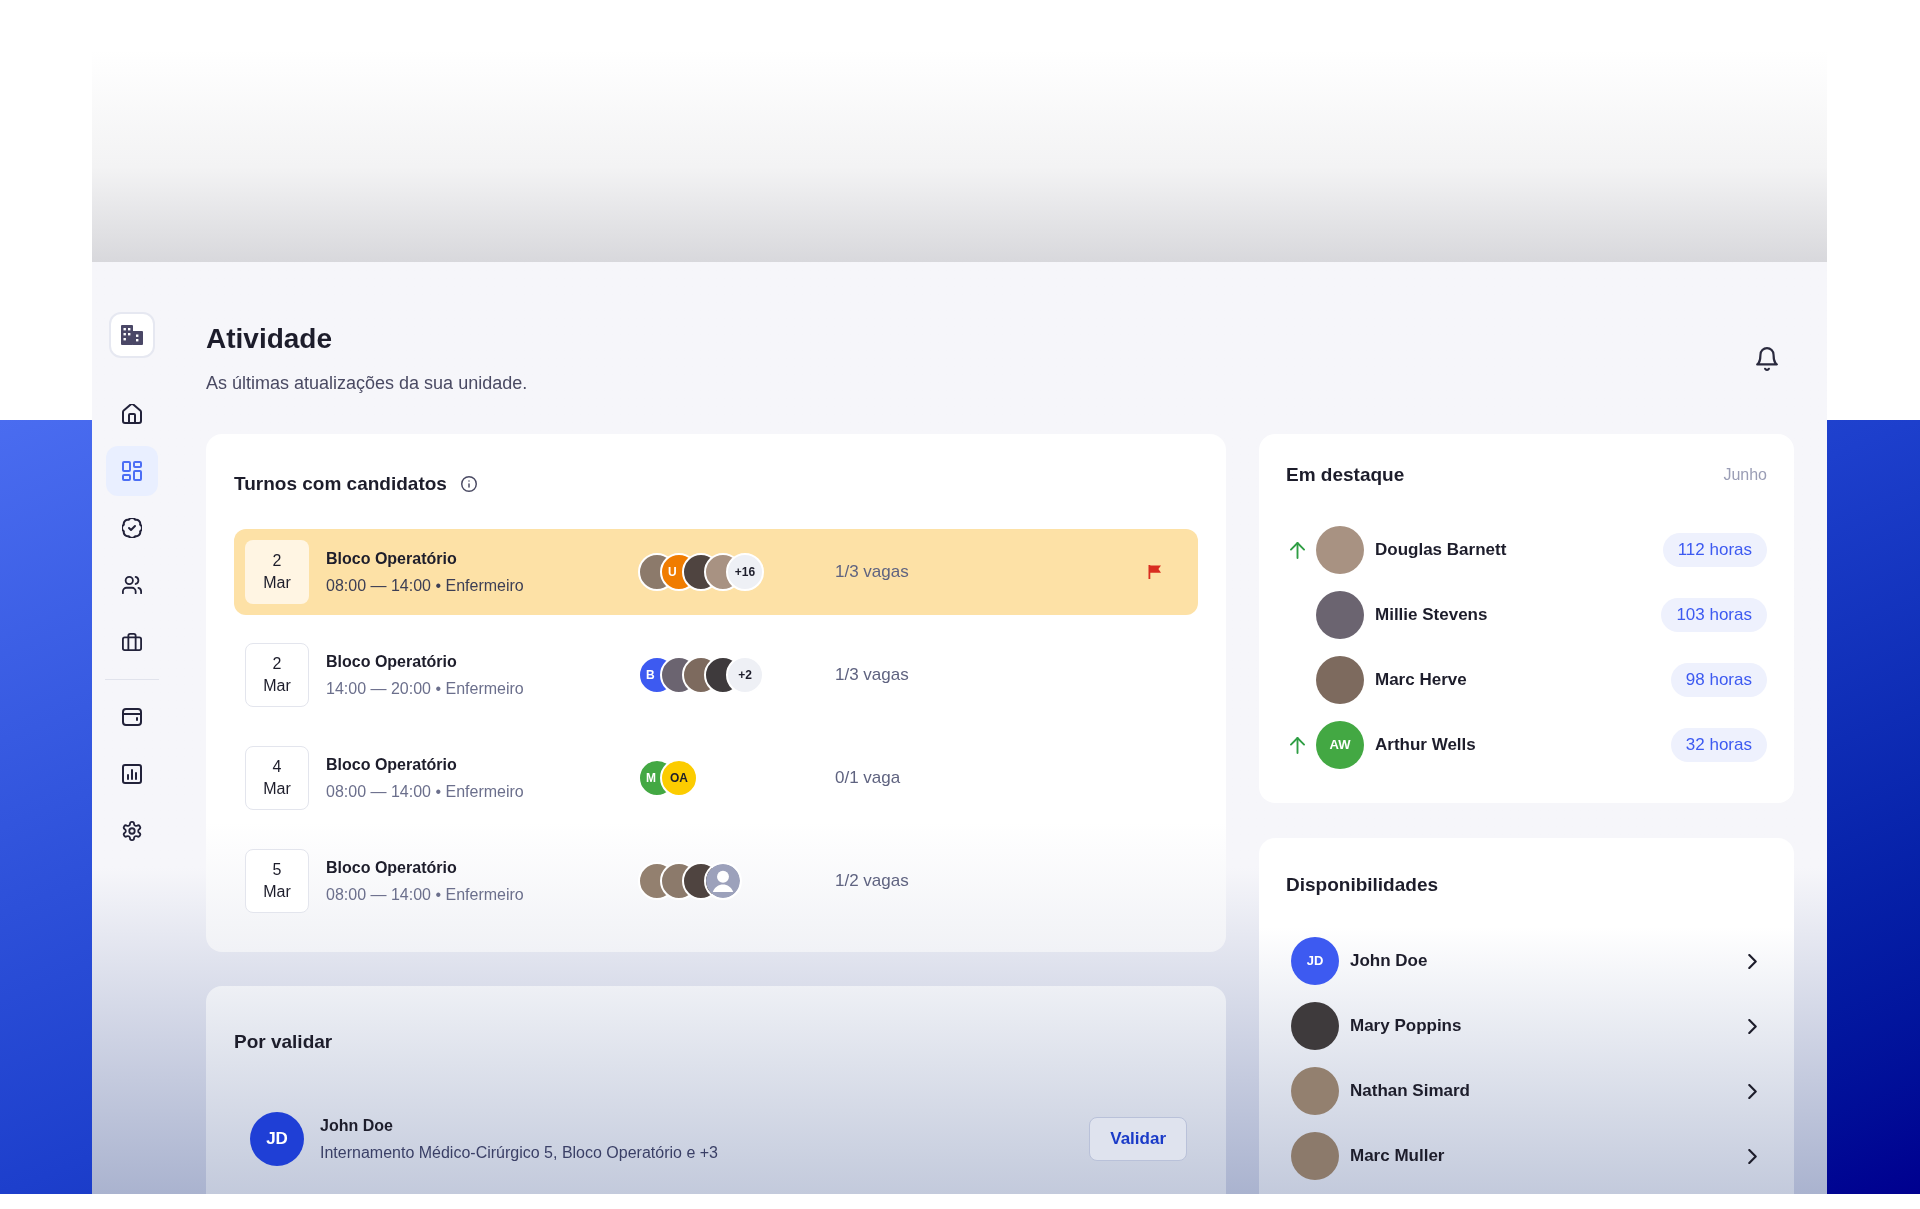  What do you see at coordinates (1155, 572) in the screenshot?
I see `flag-icon` at bounding box center [1155, 572].